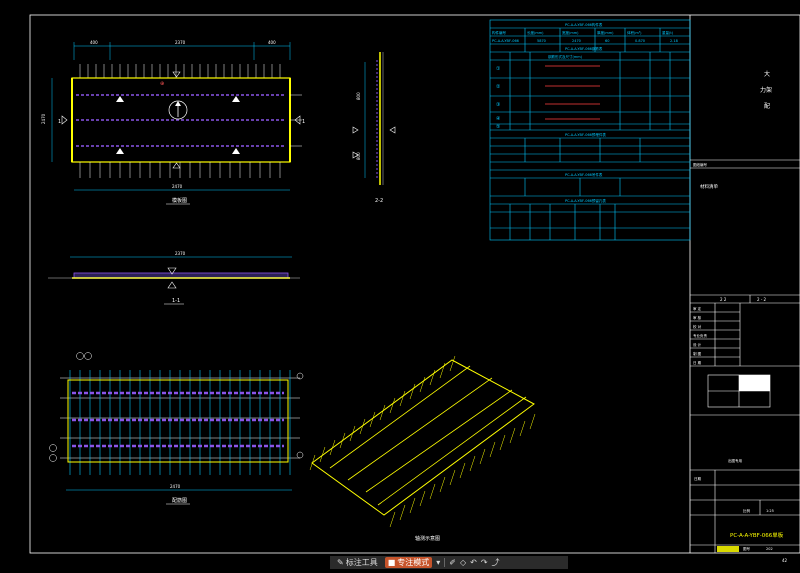 This screenshot has height=573, width=800. I want to click on rebar-id-1: ①, so click(498, 69).